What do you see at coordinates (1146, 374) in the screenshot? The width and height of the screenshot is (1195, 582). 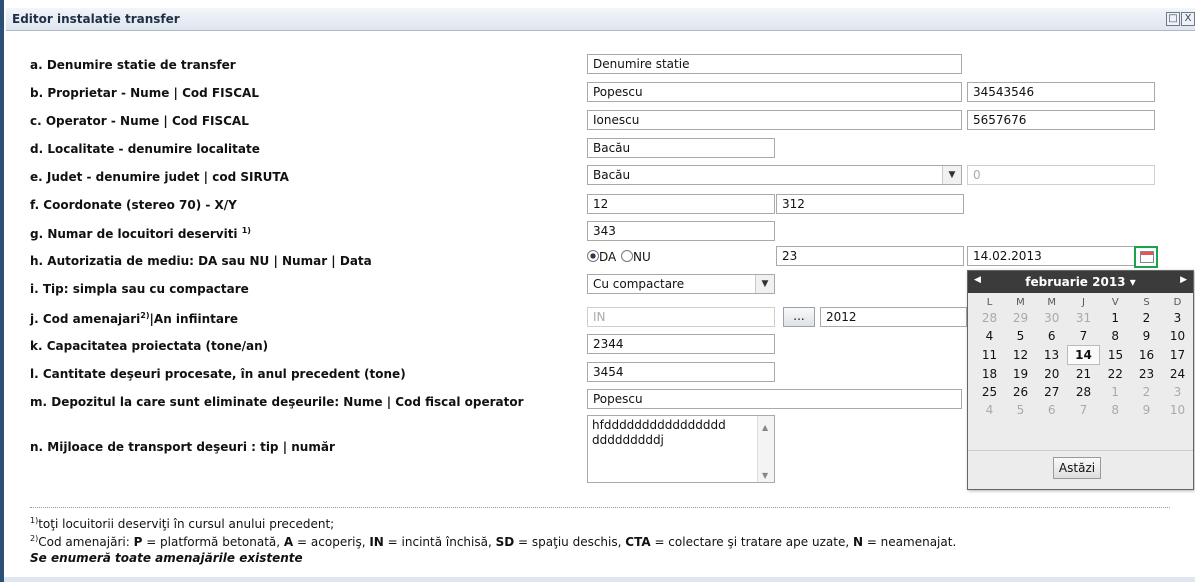 I see `calendar-day: 23` at bounding box center [1146, 374].